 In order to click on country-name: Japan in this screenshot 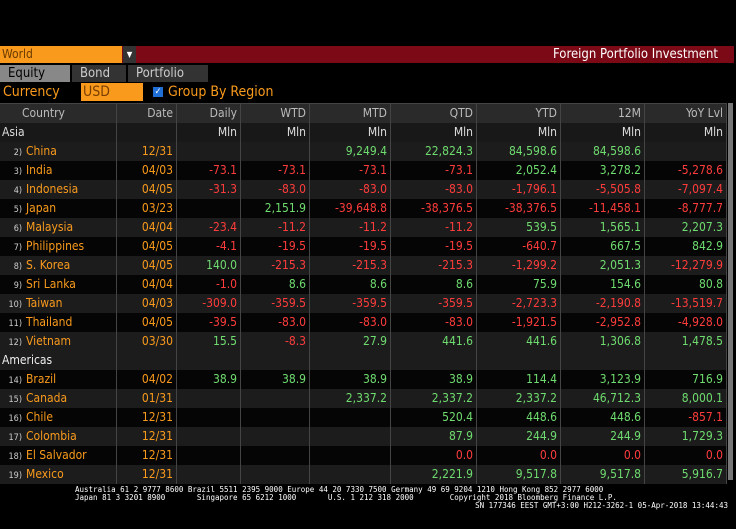, I will do `click(41, 208)`.